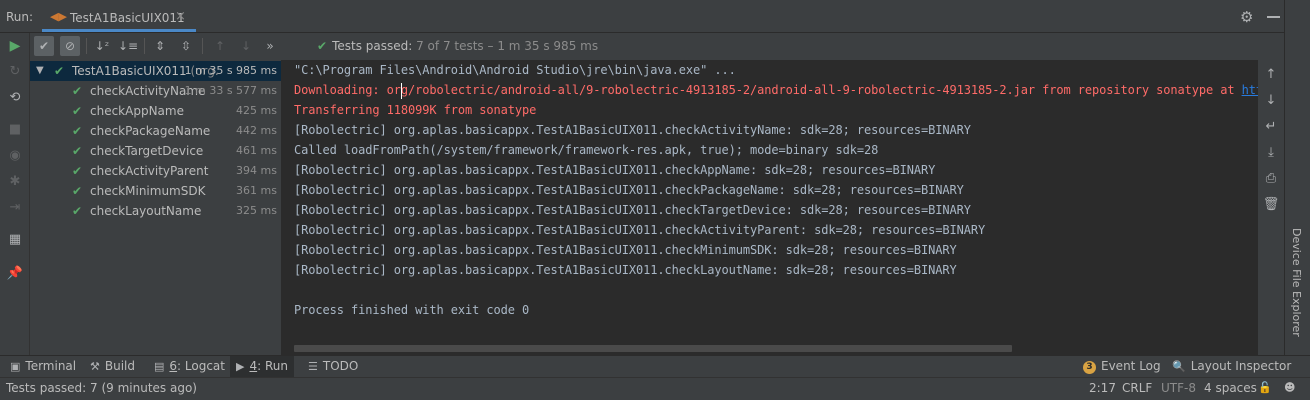 The width and height of the screenshot is (1310, 400). Describe the element at coordinates (653, 348) in the screenshot. I see `horizontal-scrollbar` at that location.